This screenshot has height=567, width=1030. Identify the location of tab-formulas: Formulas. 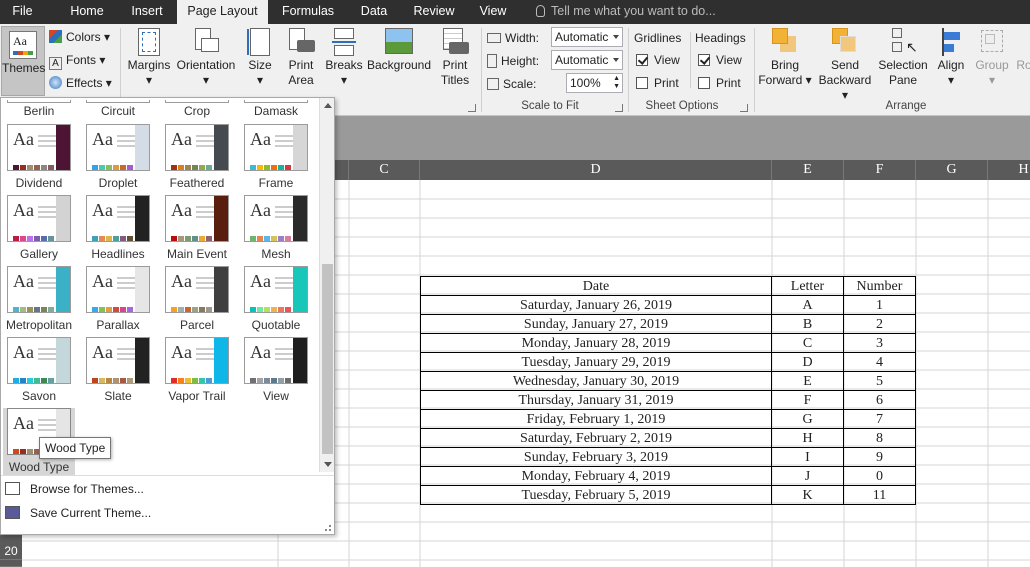
(308, 12).